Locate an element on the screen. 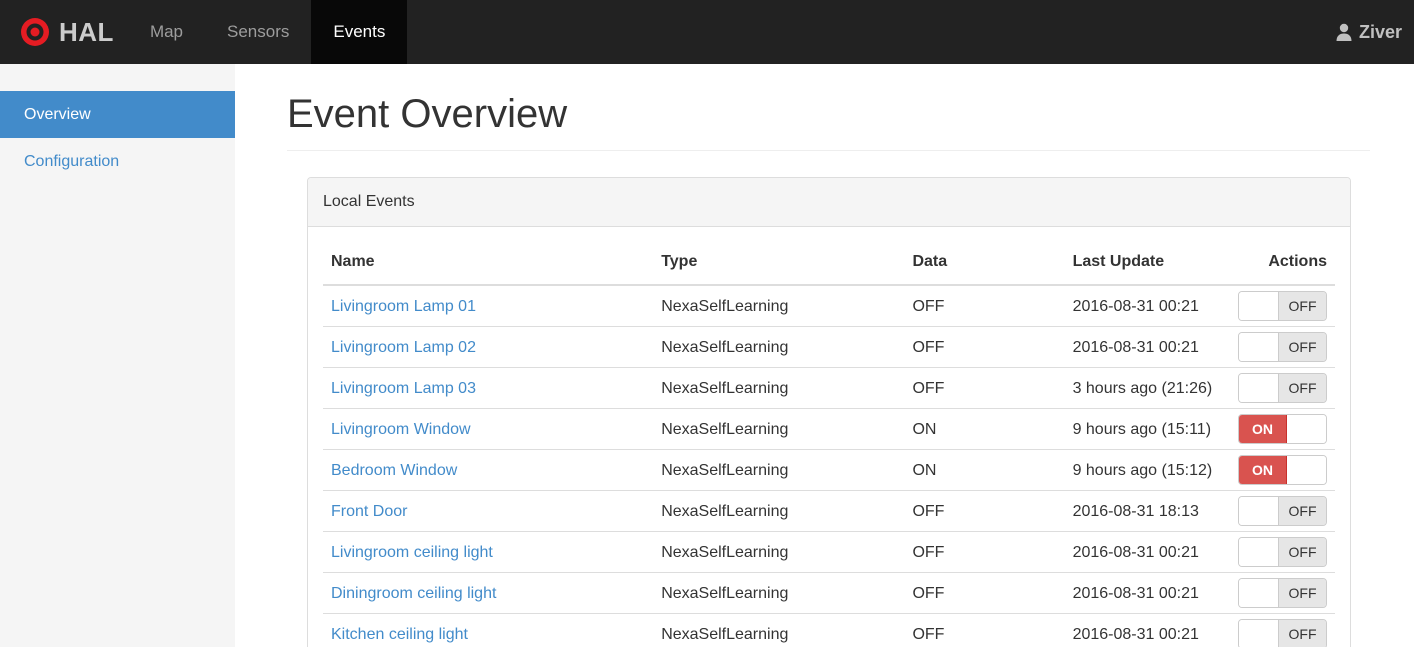 The image size is (1414, 647). event-name-link: Diningroom ceiling light is located at coordinates (413, 593).